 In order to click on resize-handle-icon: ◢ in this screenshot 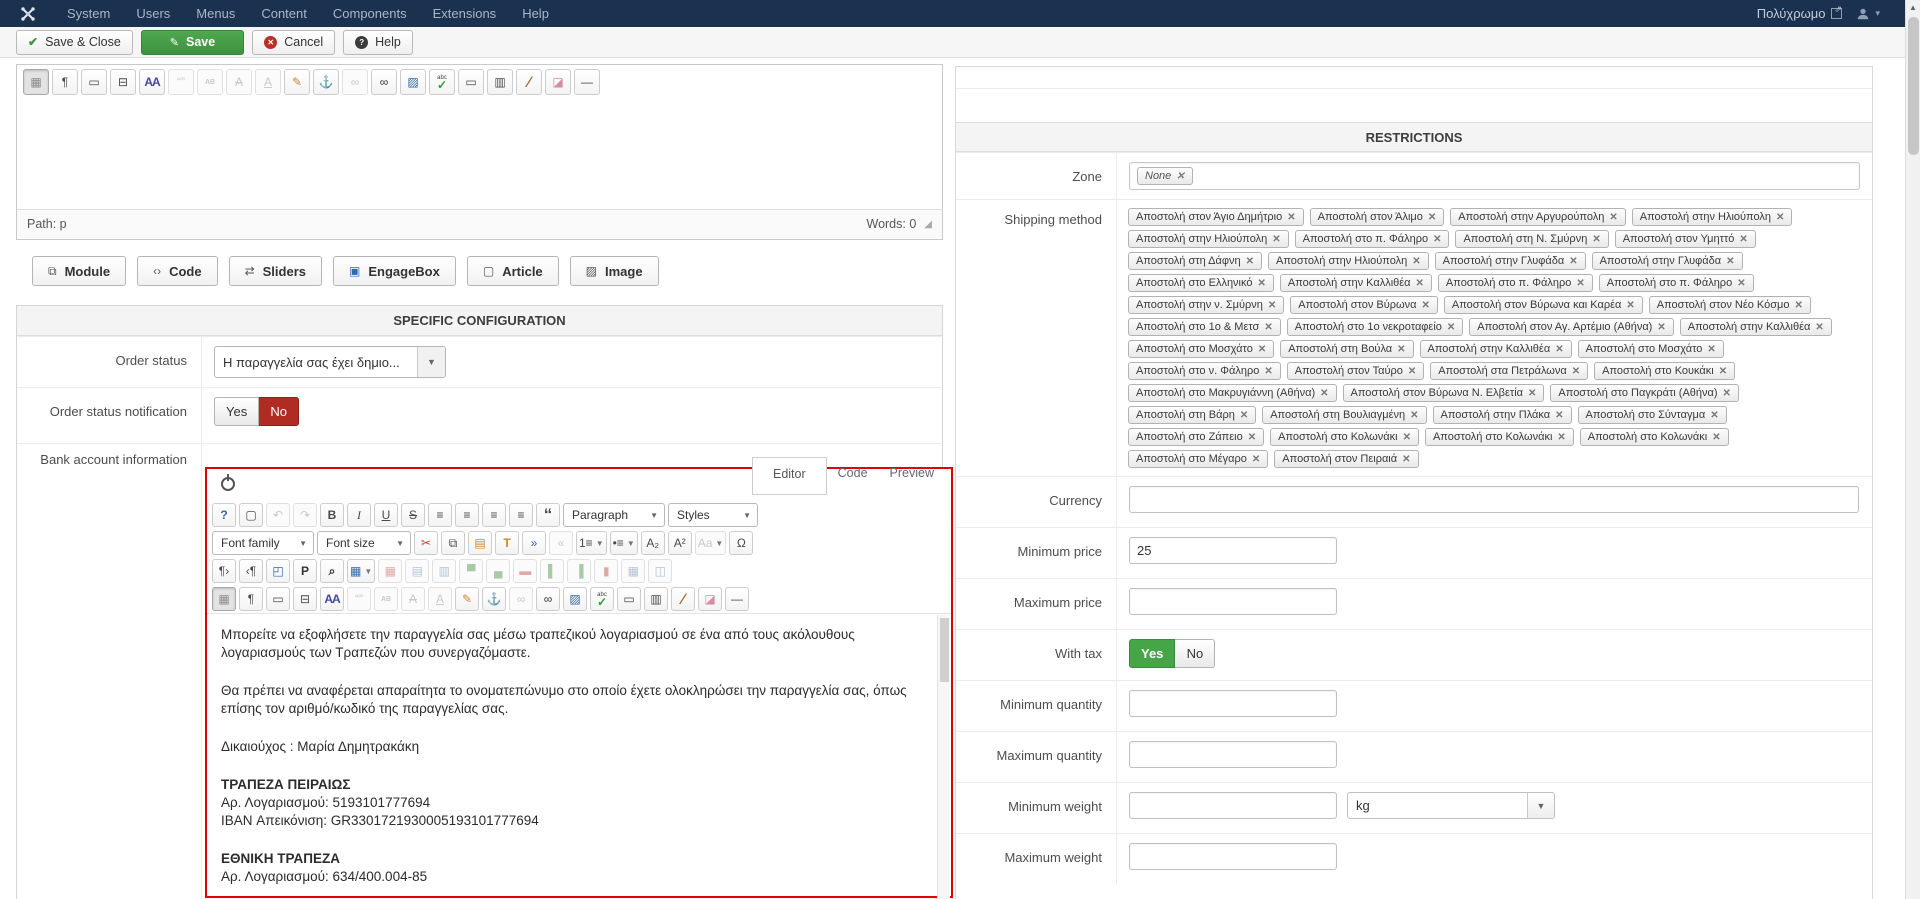, I will do `click(928, 224)`.